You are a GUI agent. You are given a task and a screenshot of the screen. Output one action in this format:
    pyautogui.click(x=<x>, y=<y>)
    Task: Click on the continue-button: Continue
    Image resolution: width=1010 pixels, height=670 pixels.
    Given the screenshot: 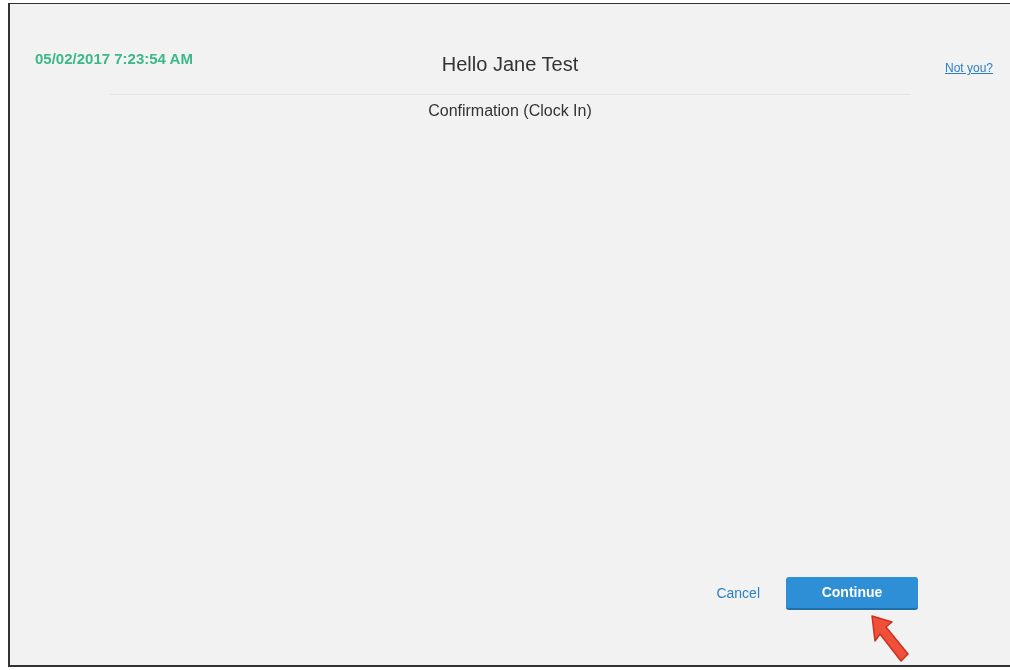 What is the action you would take?
    pyautogui.click(x=852, y=593)
    